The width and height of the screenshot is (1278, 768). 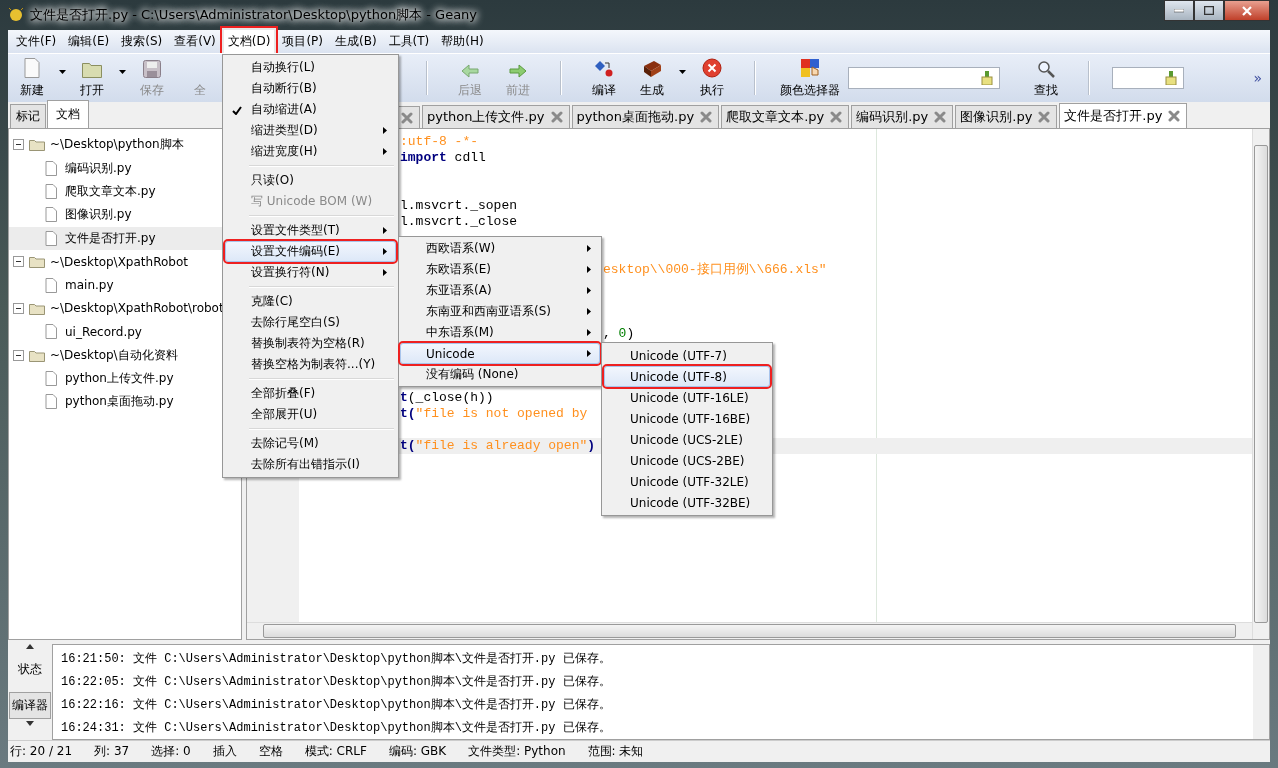 What do you see at coordinates (500, 311) in the screenshot?
I see `menu-item: 东南亚和西南亚语系(S)` at bounding box center [500, 311].